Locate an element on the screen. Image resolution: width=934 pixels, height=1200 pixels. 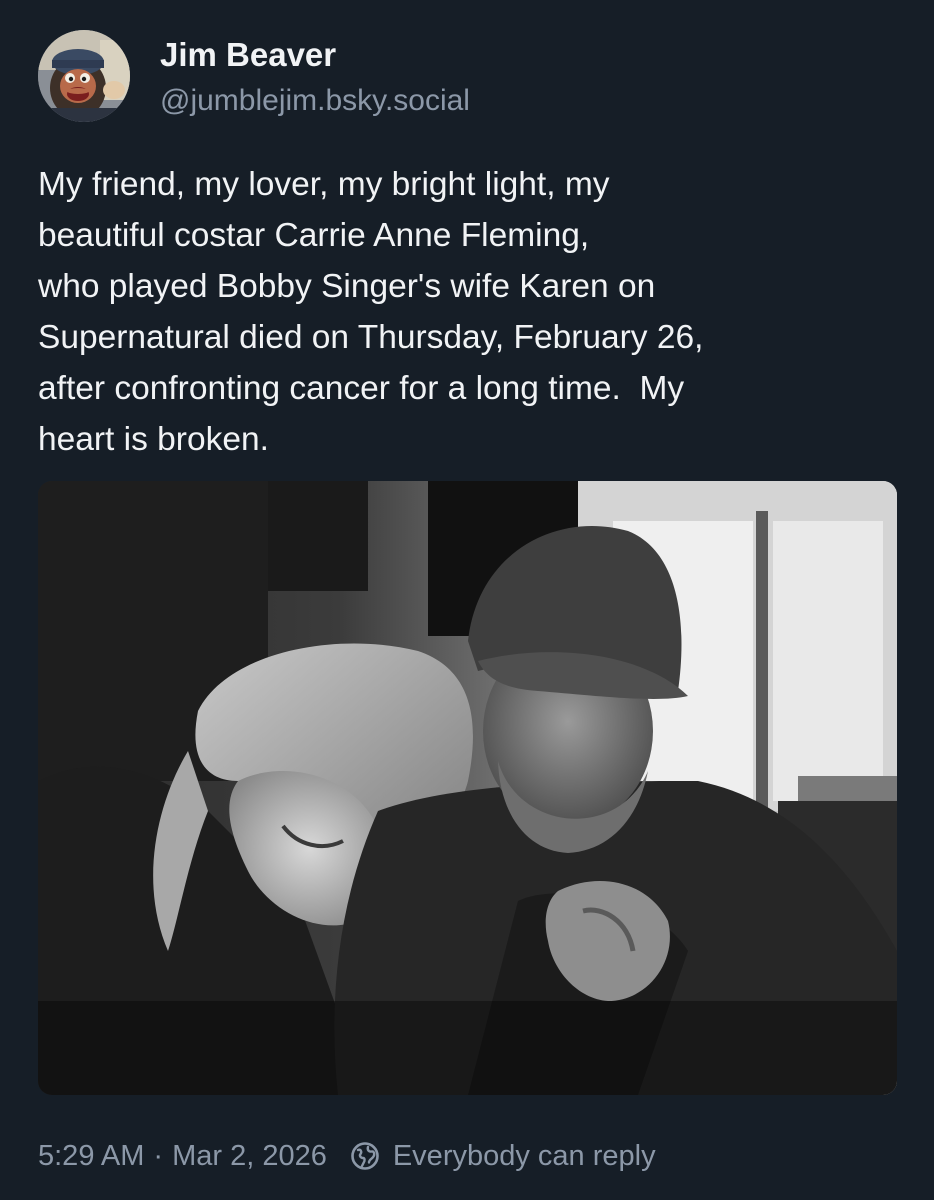
globe-icon is located at coordinates (365, 1156).